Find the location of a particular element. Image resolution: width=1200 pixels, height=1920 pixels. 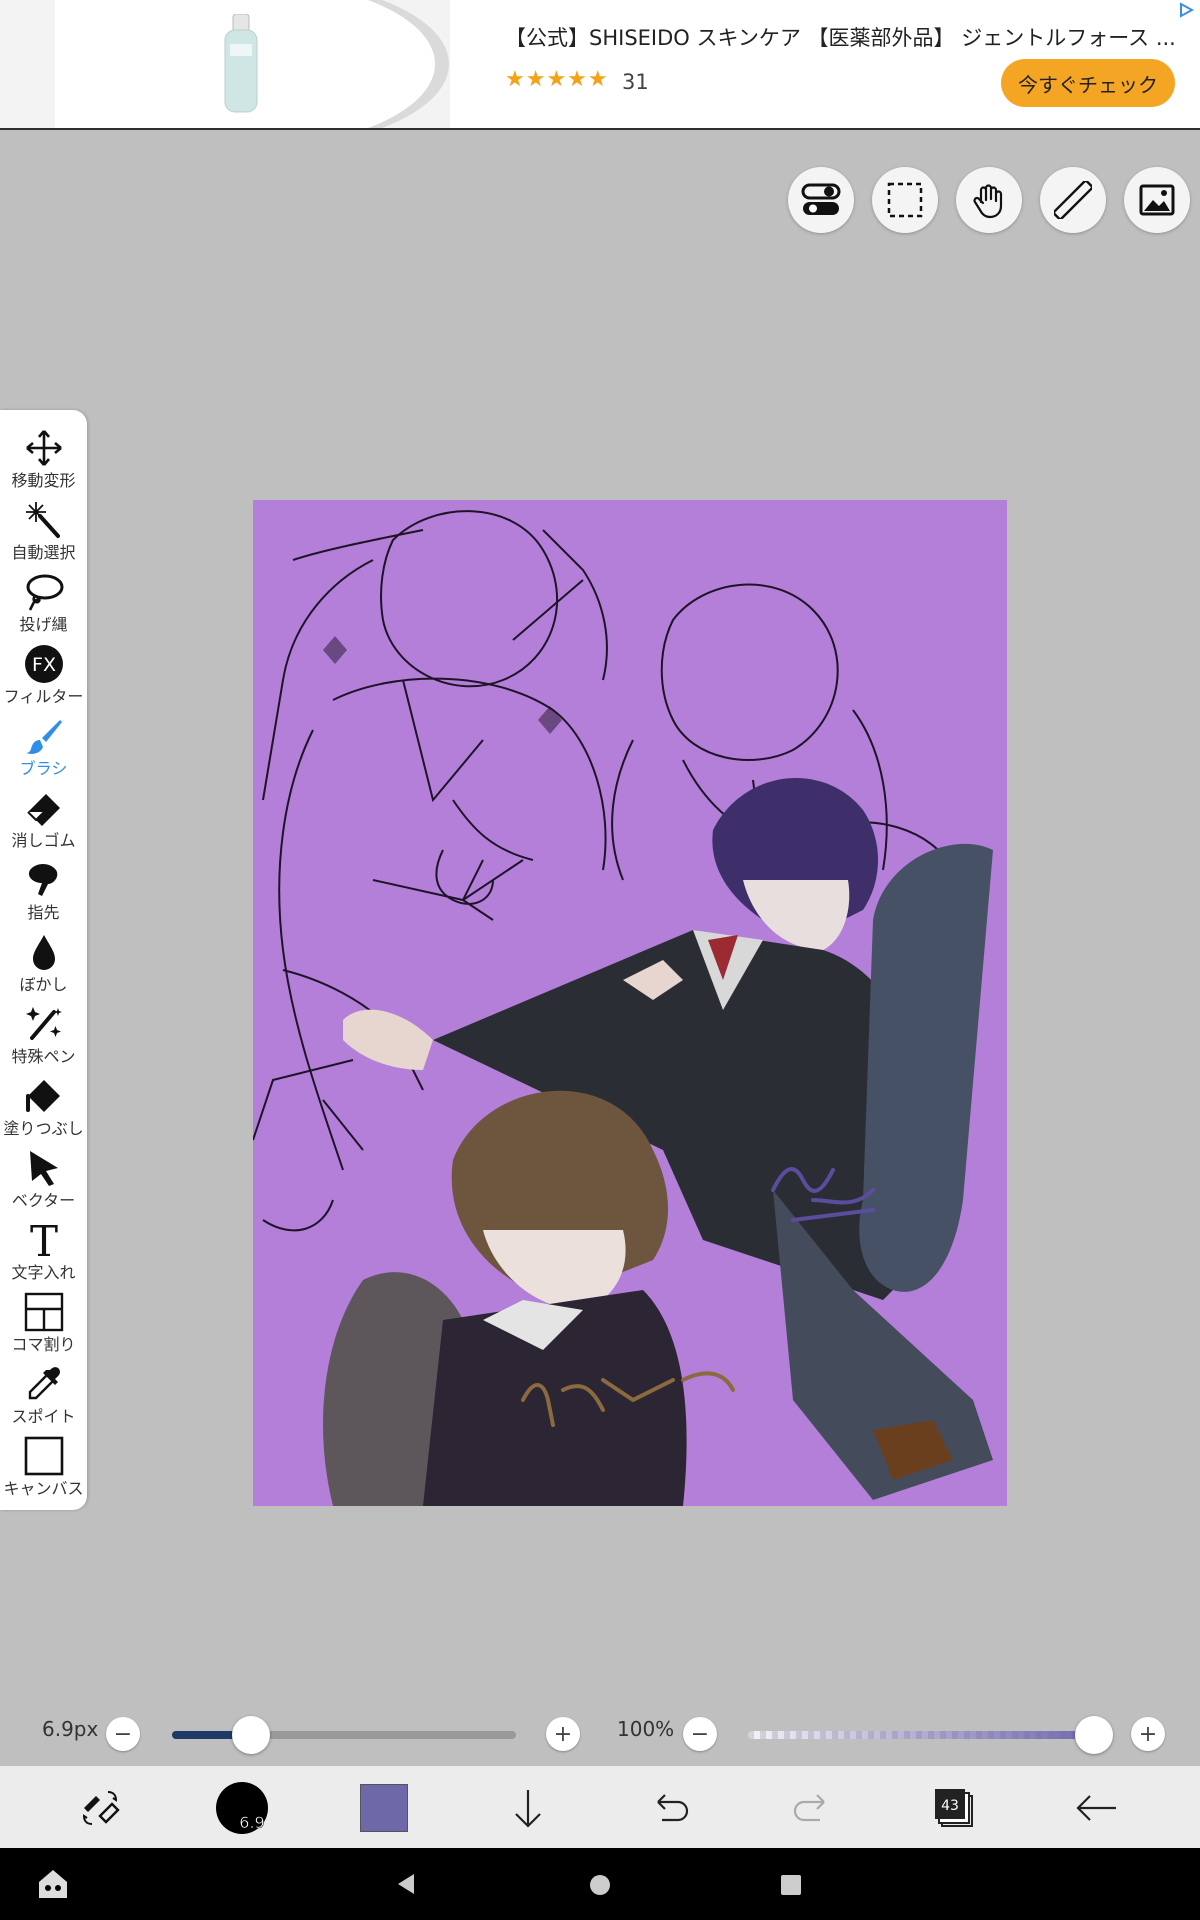

eyedropper-icon is located at coordinates (44, 1383).